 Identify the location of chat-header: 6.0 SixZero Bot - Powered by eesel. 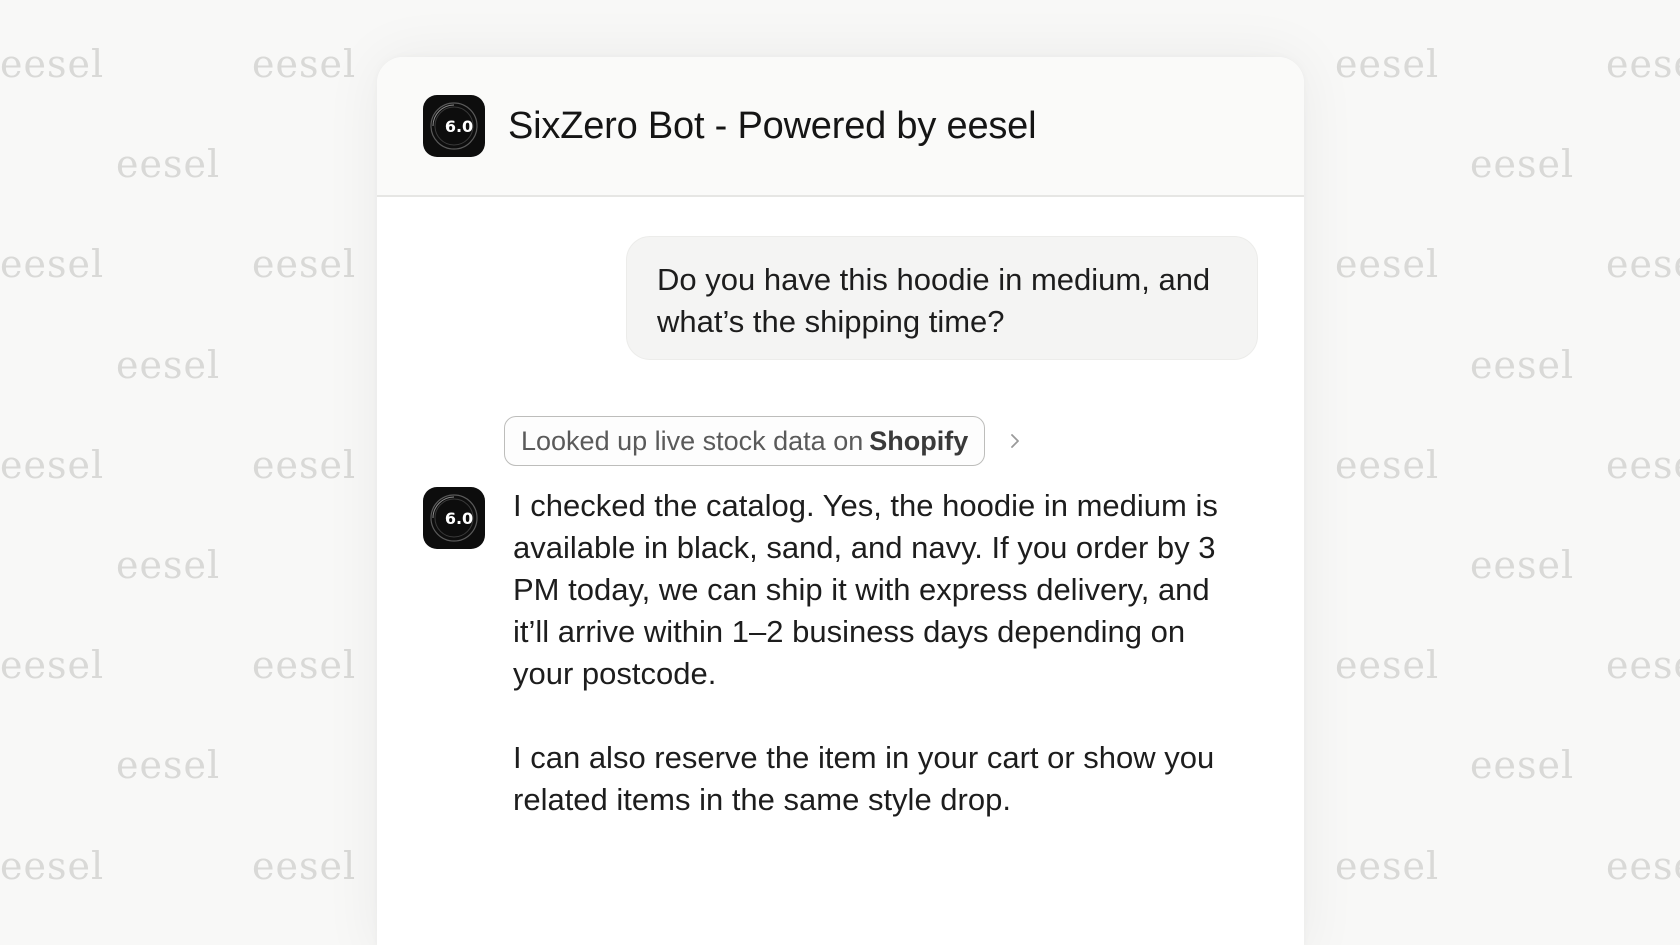
(840, 127).